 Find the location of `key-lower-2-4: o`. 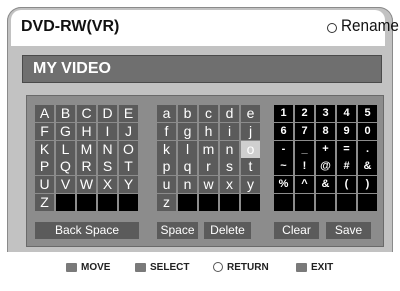

key-lower-2-4: o is located at coordinates (250, 149).